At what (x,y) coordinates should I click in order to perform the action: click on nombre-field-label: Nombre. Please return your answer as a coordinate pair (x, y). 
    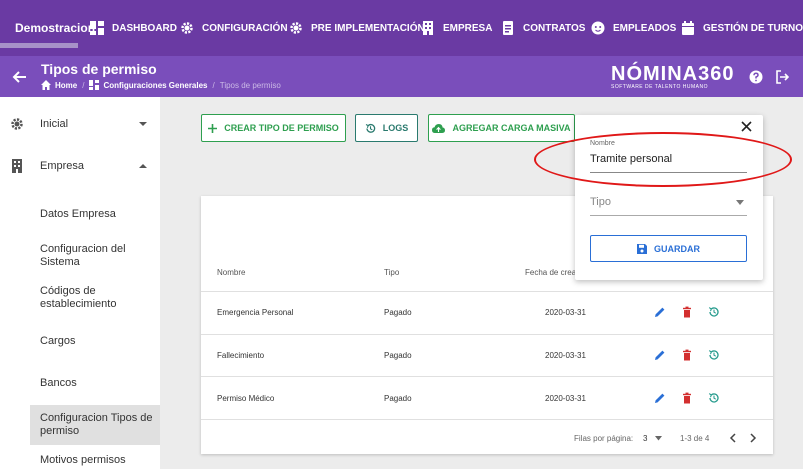
    Looking at the image, I should click on (602, 143).